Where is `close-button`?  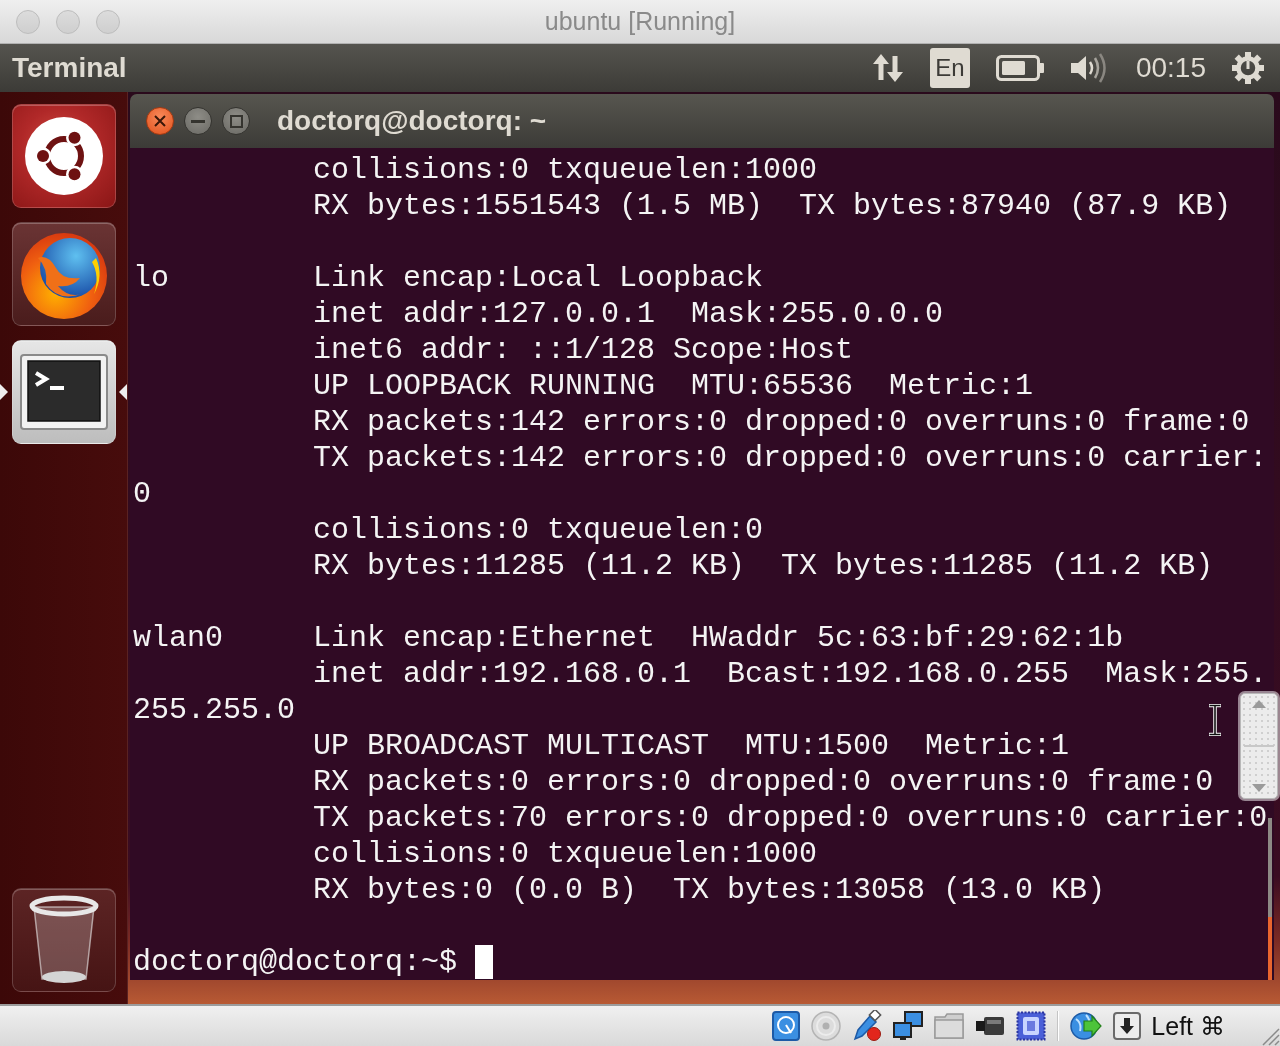 close-button is located at coordinates (160, 121).